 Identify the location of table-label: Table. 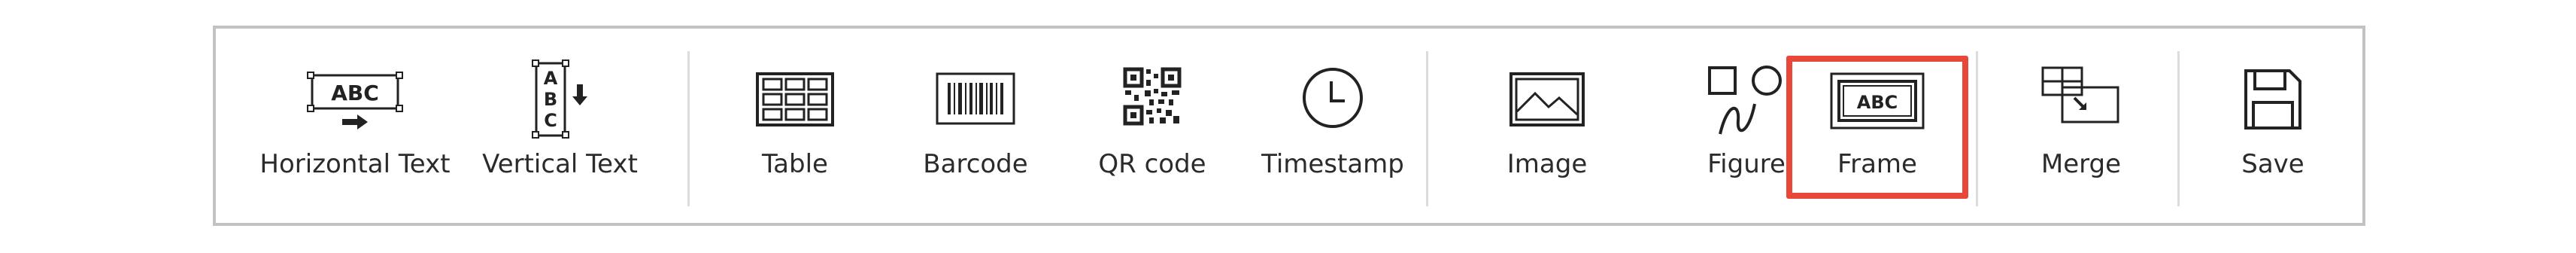
(795, 164).